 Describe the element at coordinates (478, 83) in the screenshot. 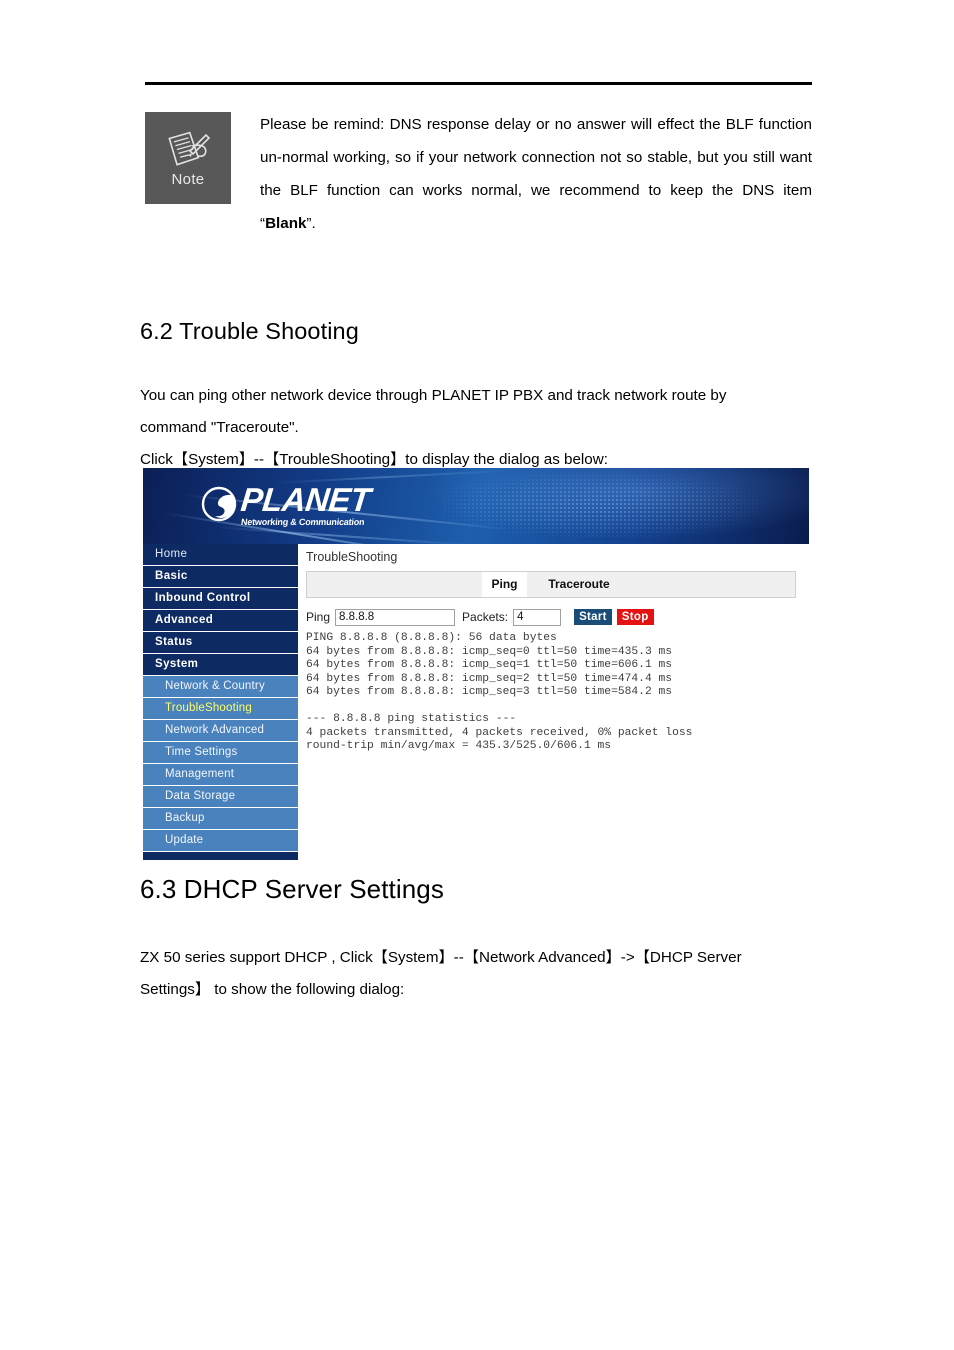

I see `header-rule` at that location.